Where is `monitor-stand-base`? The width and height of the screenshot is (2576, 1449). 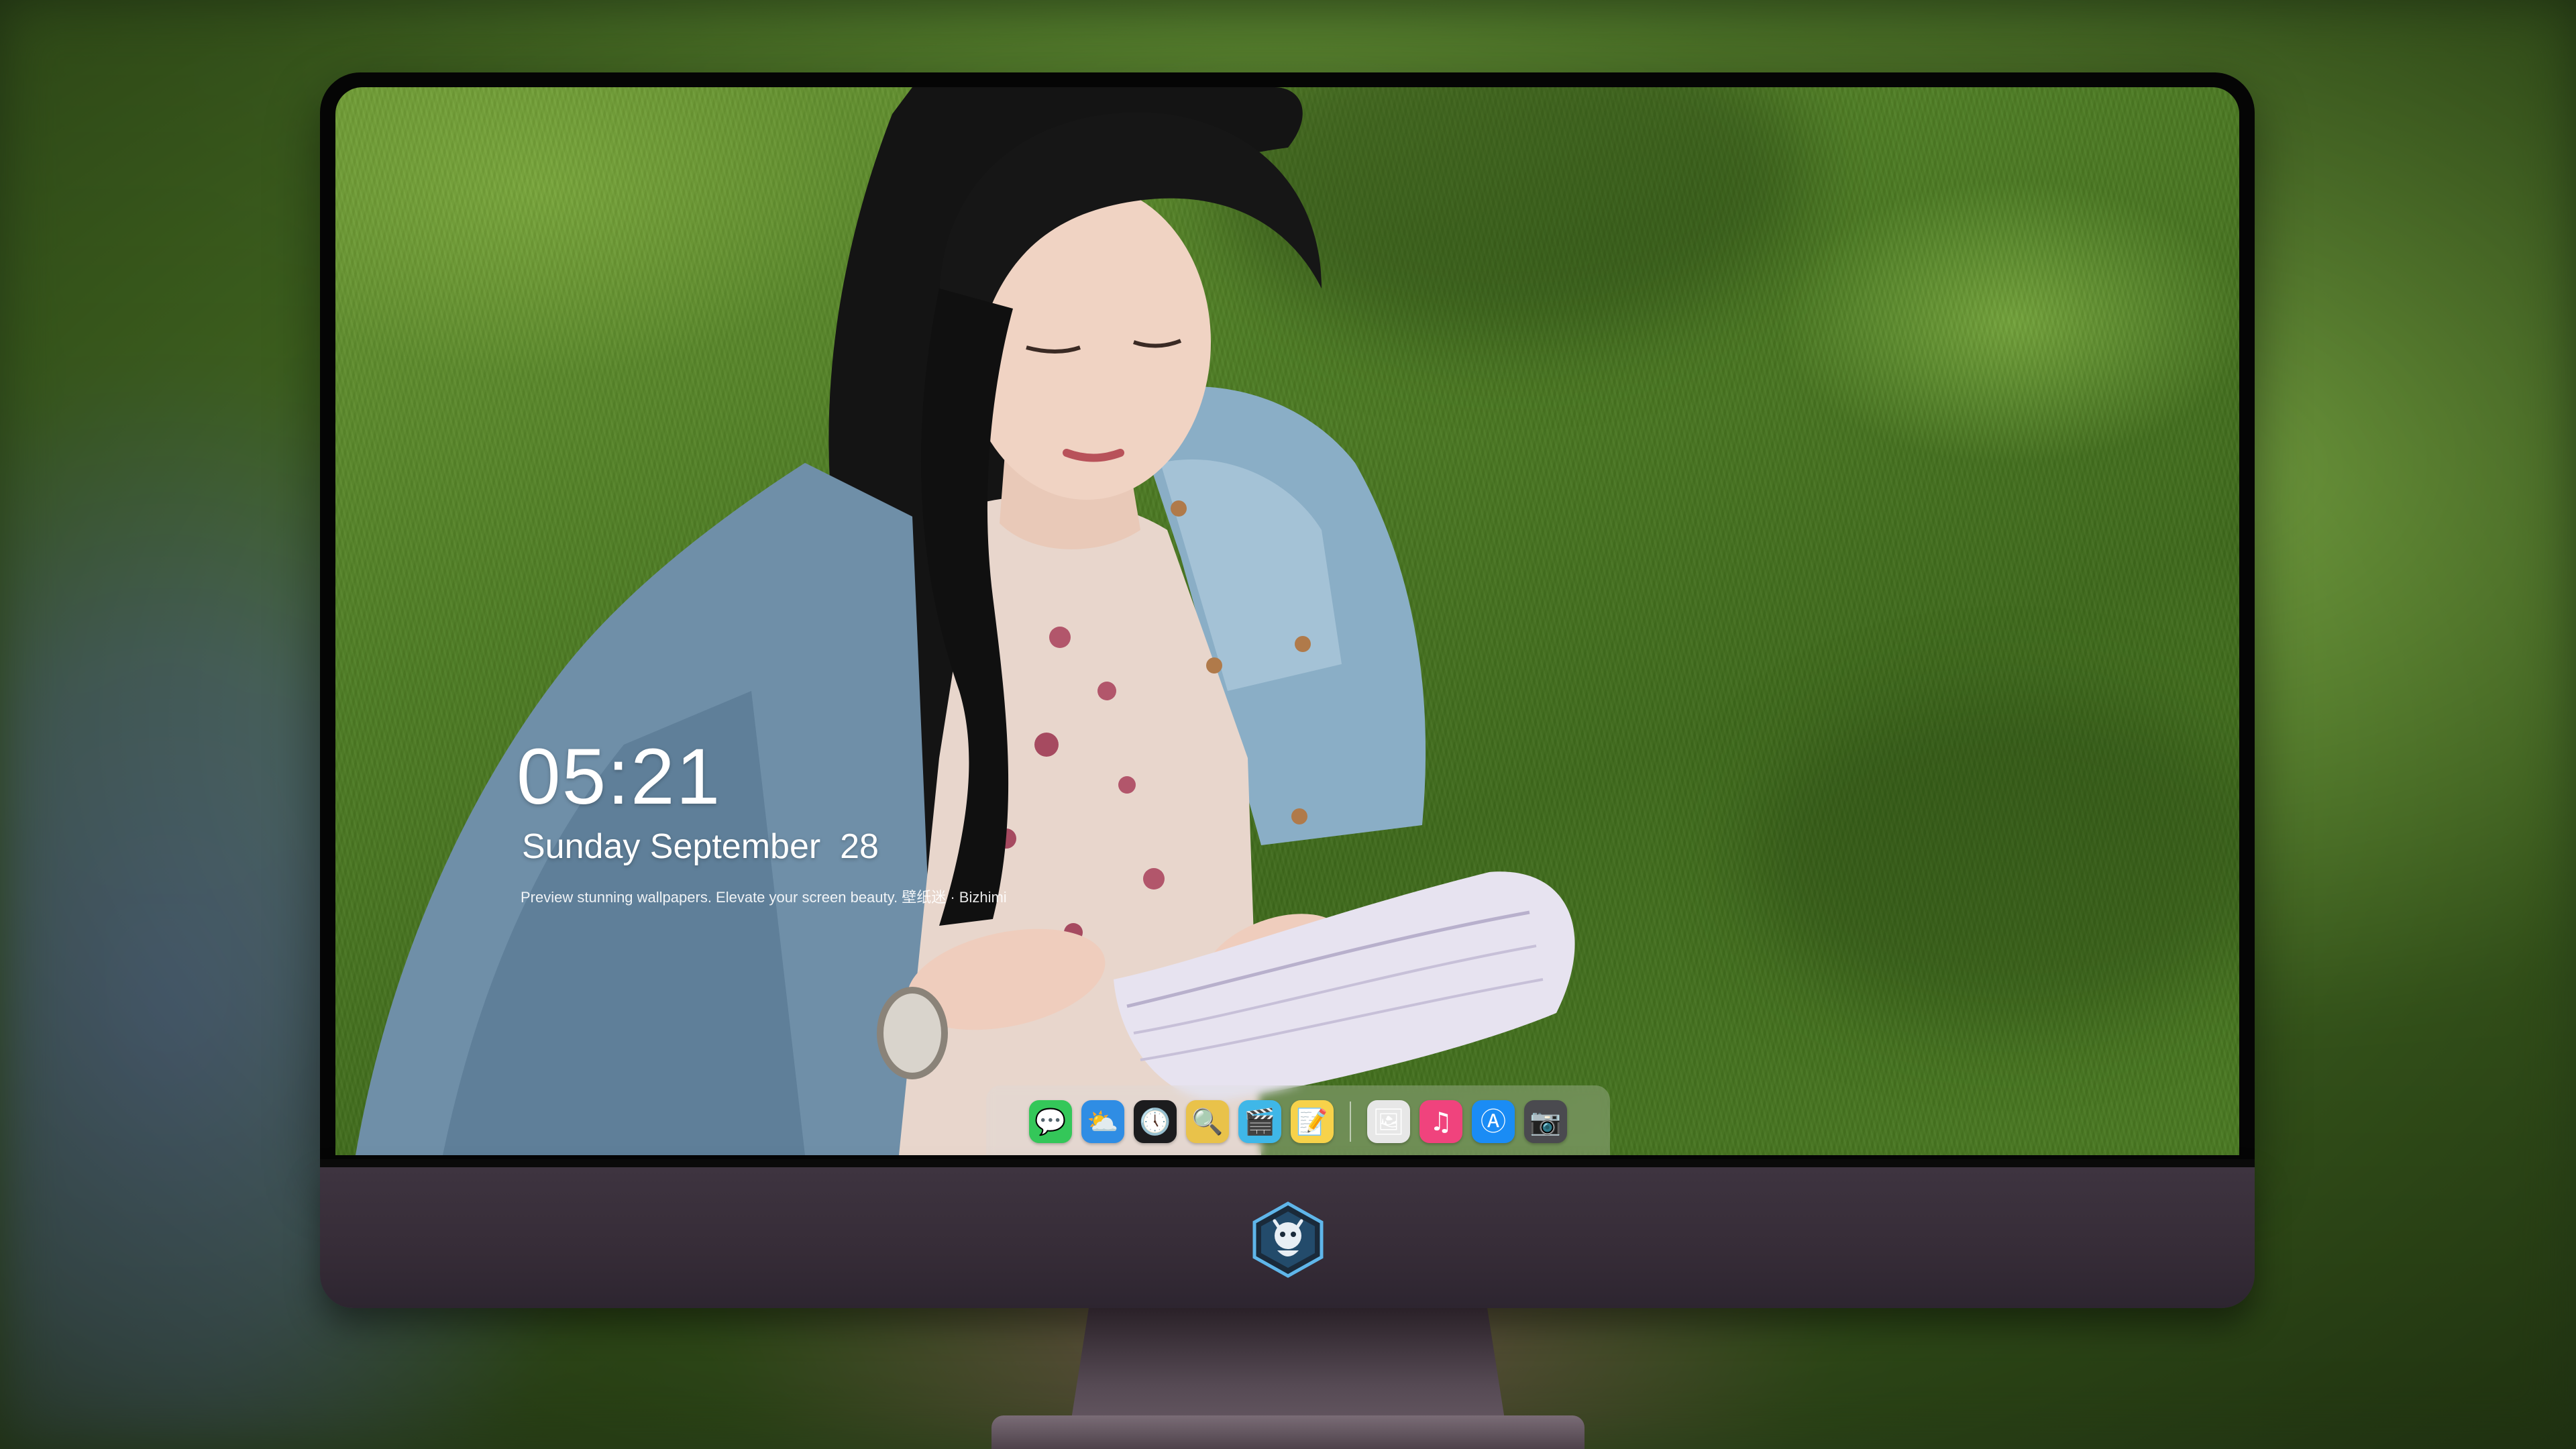
monitor-stand-base is located at coordinates (1288, 1432).